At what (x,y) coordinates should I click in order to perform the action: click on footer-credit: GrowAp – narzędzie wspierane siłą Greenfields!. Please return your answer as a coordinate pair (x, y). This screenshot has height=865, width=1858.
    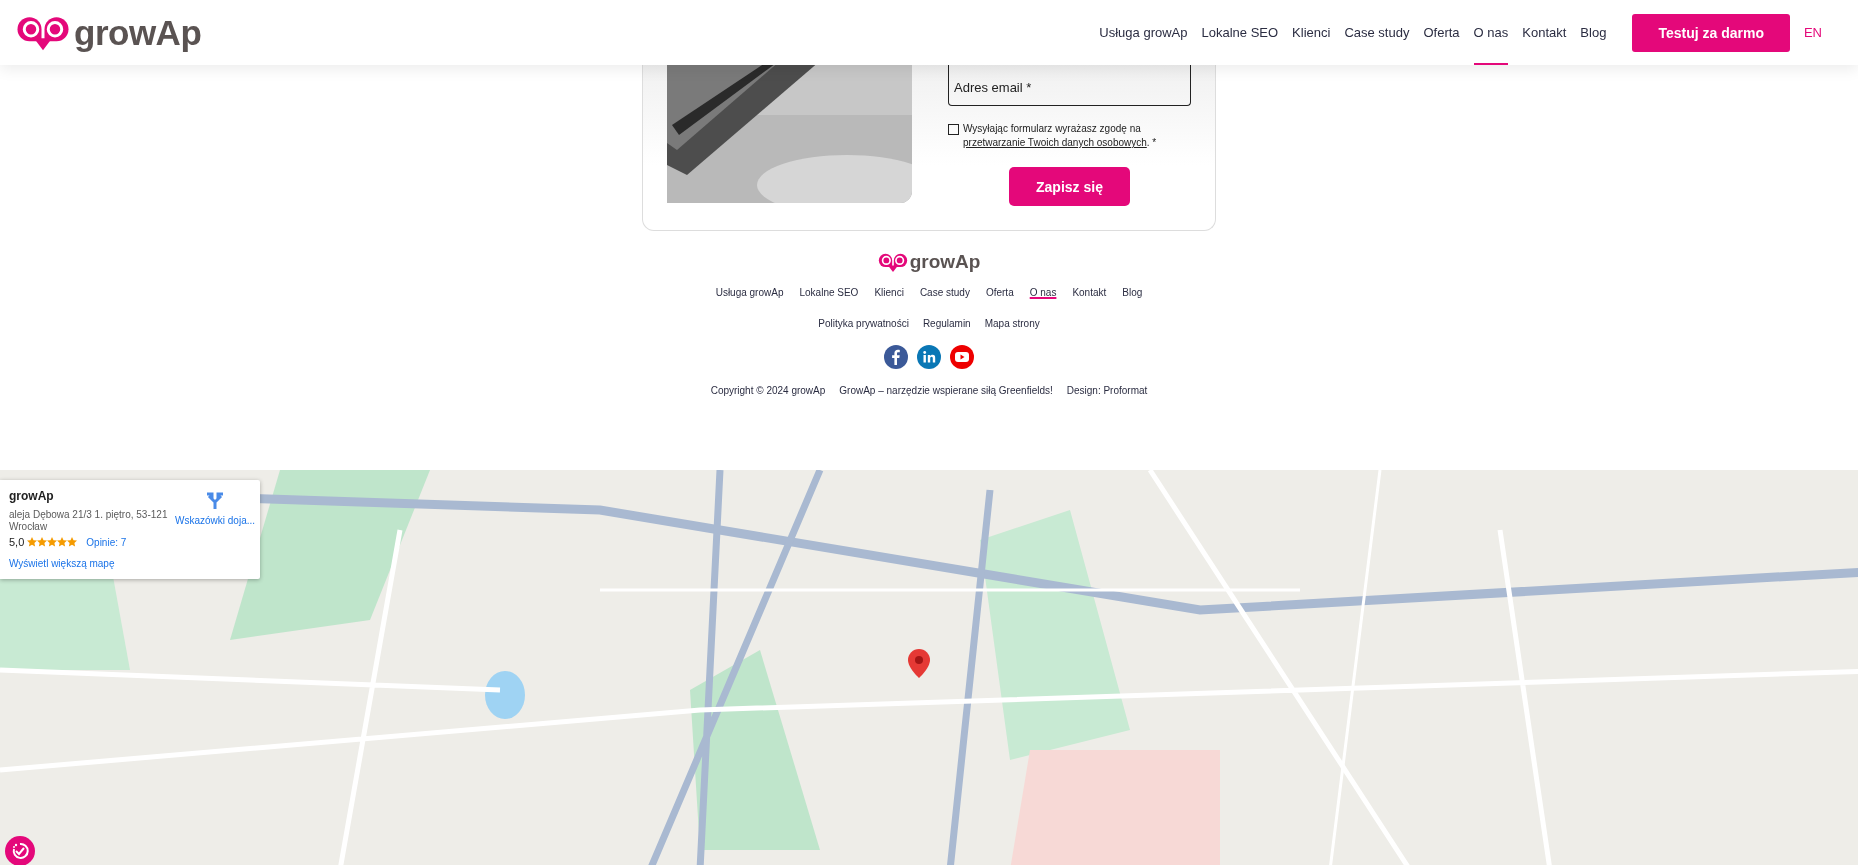
    Looking at the image, I should click on (946, 390).